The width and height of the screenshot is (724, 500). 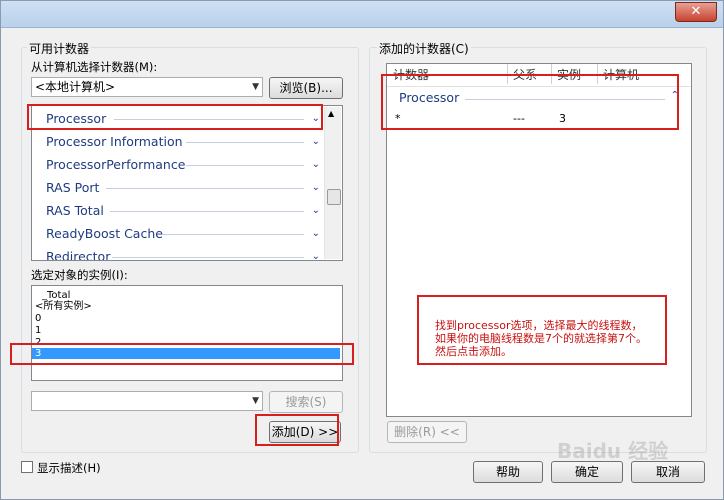 What do you see at coordinates (69, 468) in the screenshot?
I see `show-description-label: 显示描述(H)` at bounding box center [69, 468].